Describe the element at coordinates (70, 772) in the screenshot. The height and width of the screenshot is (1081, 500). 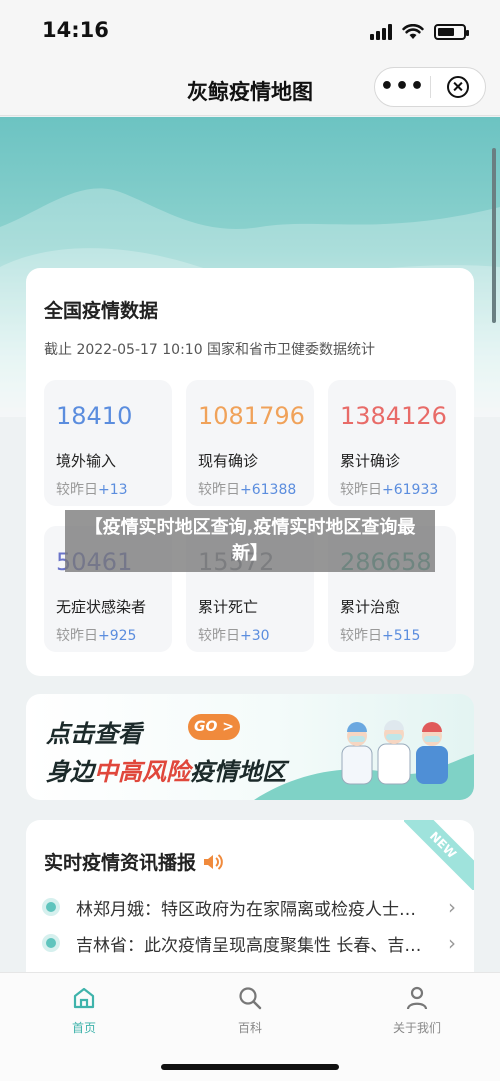
I see `banner-line2-prefix: 身边` at that location.